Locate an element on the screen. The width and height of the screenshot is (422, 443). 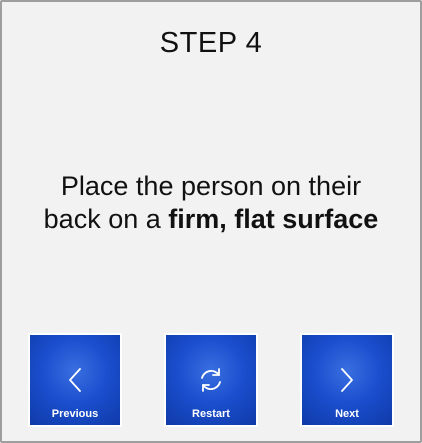
refresh-icon is located at coordinates (211, 380).